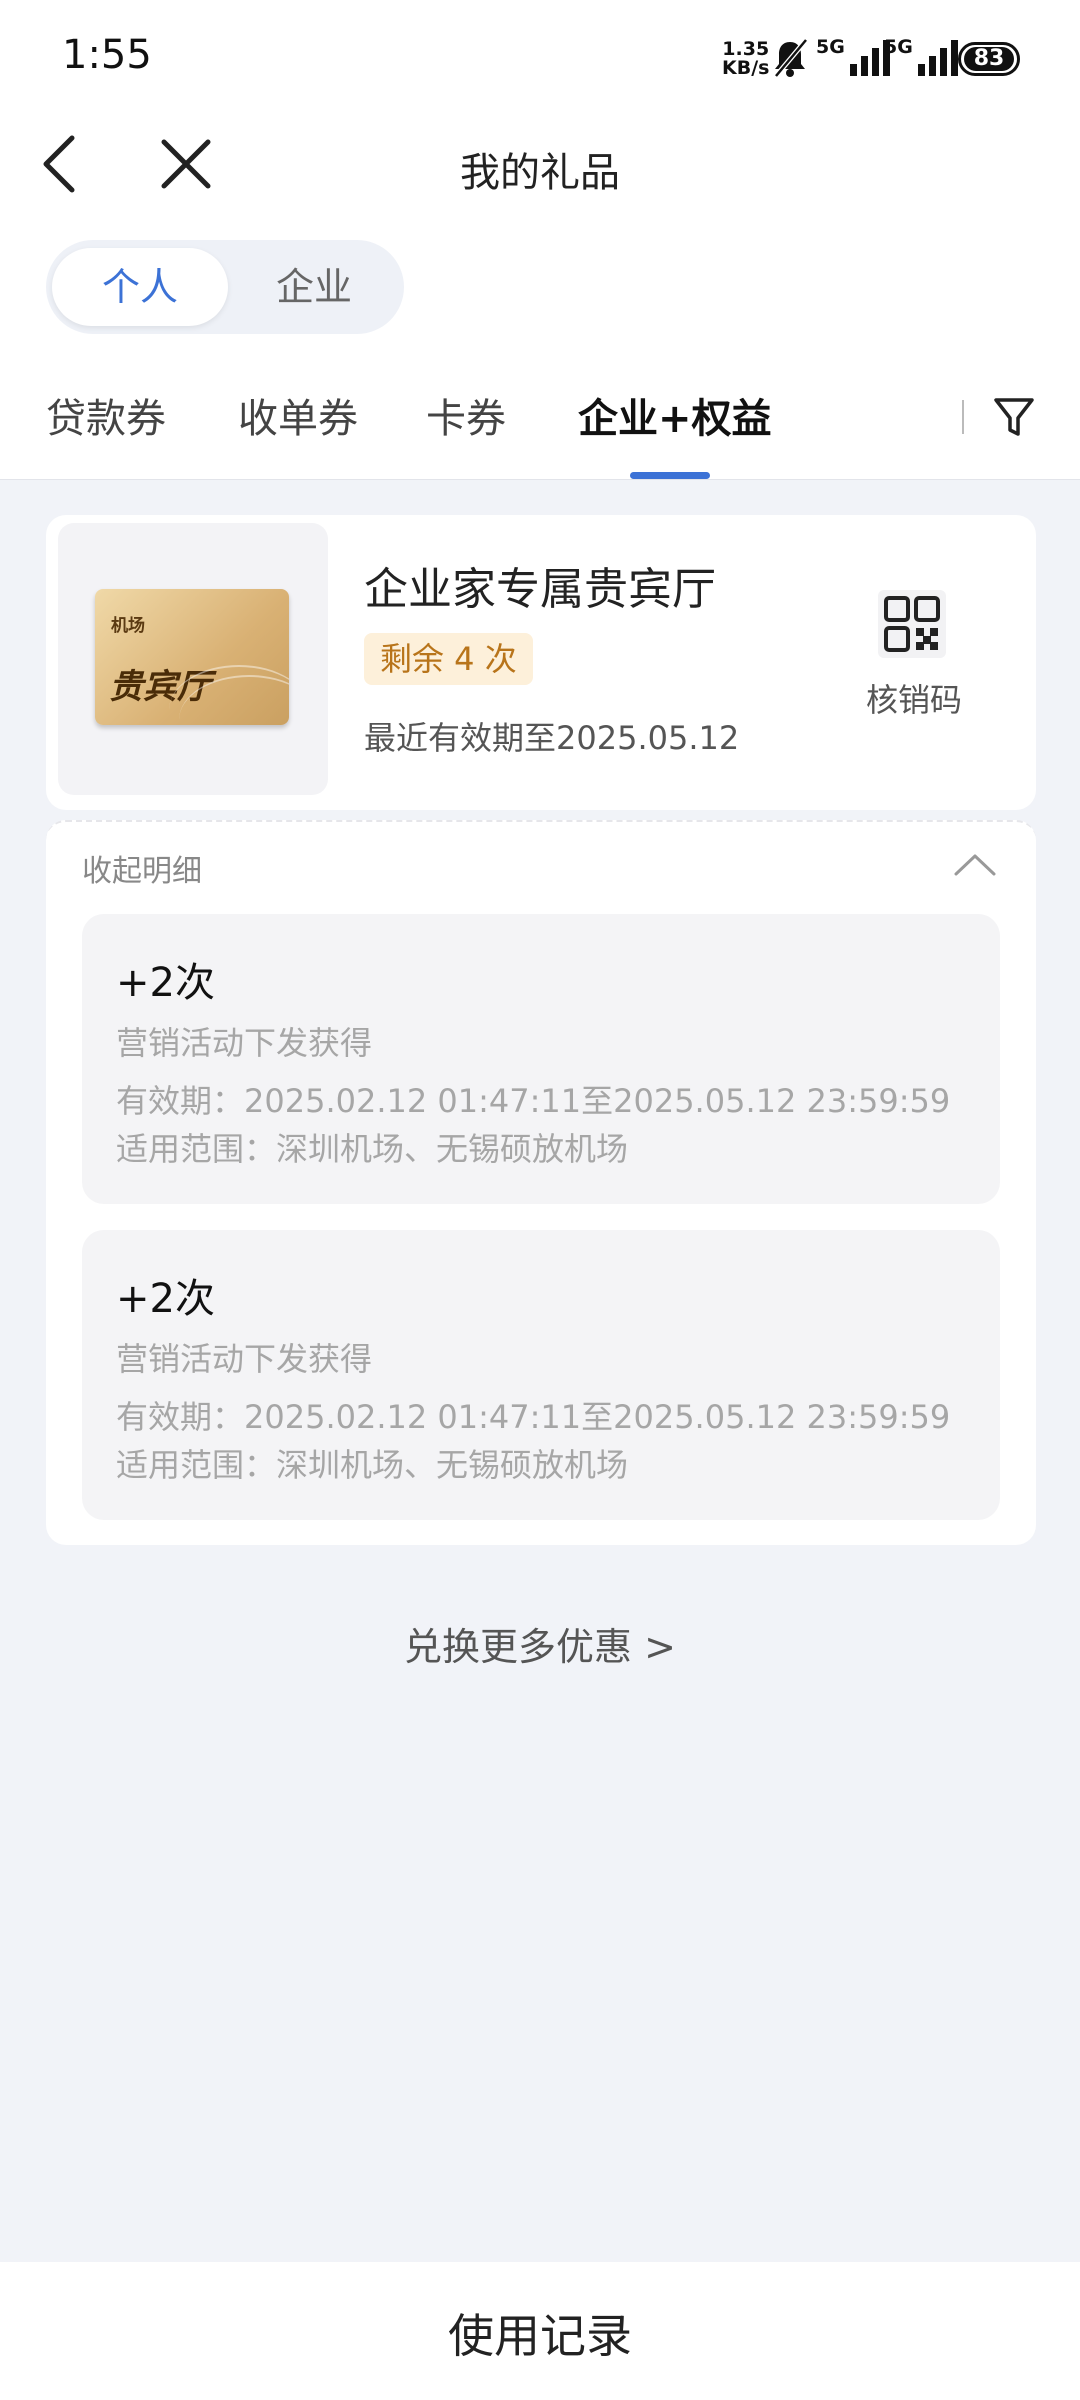 The height and width of the screenshot is (2400, 1080). Describe the element at coordinates (142, 868) in the screenshot. I see `collapse-details-label: 收起明细` at that location.